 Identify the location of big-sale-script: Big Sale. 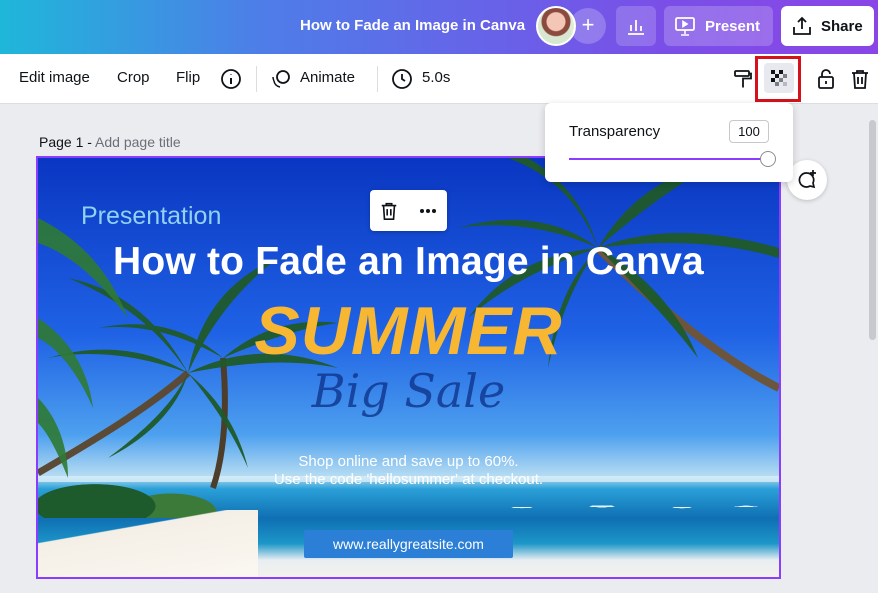
(408, 391).